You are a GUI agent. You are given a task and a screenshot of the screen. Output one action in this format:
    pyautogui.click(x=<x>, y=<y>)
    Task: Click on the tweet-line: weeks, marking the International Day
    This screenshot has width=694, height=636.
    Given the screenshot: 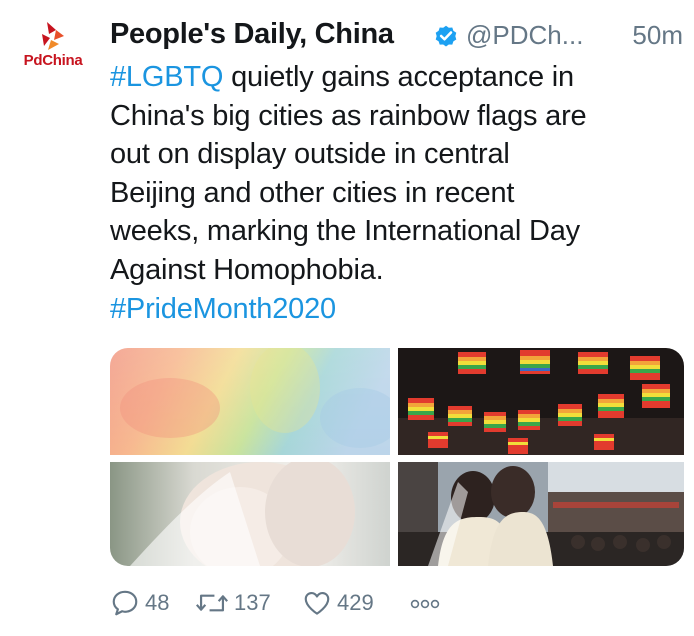 What is the action you would take?
    pyautogui.click(x=345, y=231)
    